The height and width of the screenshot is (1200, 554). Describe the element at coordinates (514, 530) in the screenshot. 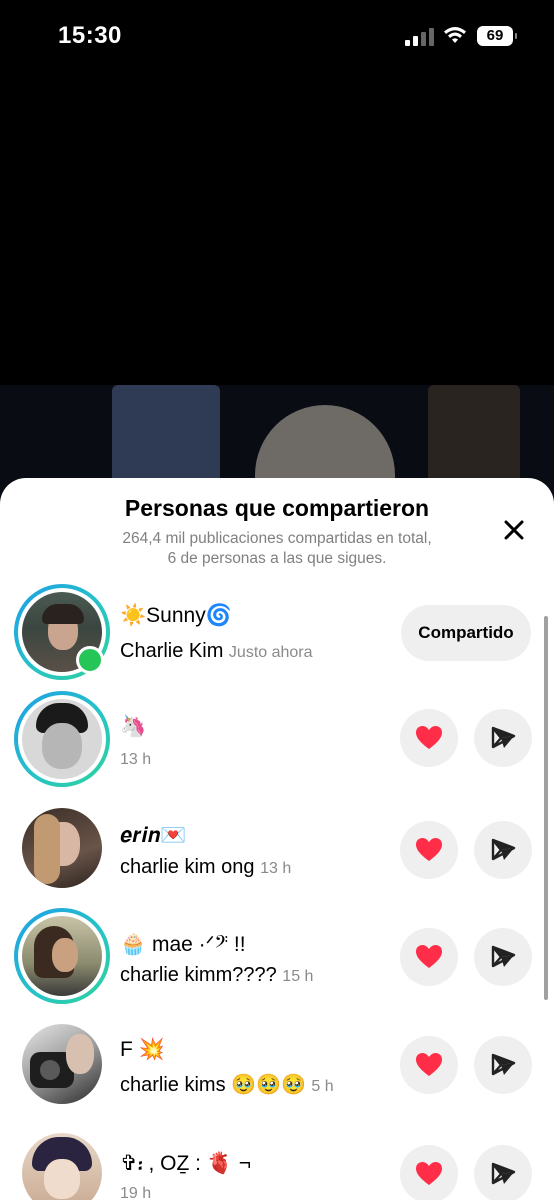

I see `close-icon` at that location.